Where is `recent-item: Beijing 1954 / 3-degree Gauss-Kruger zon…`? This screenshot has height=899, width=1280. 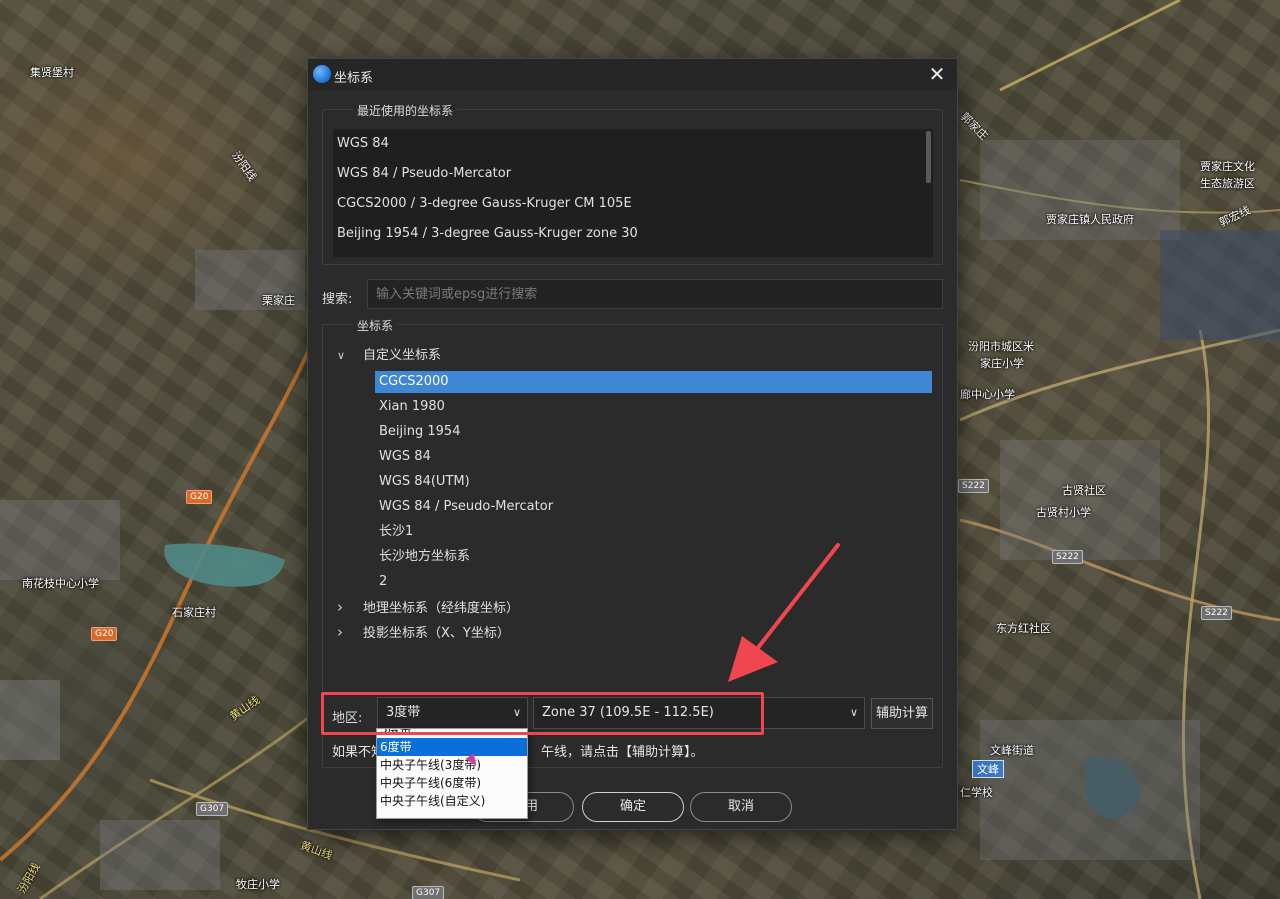
recent-item: Beijing 1954 / 3-degree Gauss-Kruger zon… is located at coordinates (633, 234).